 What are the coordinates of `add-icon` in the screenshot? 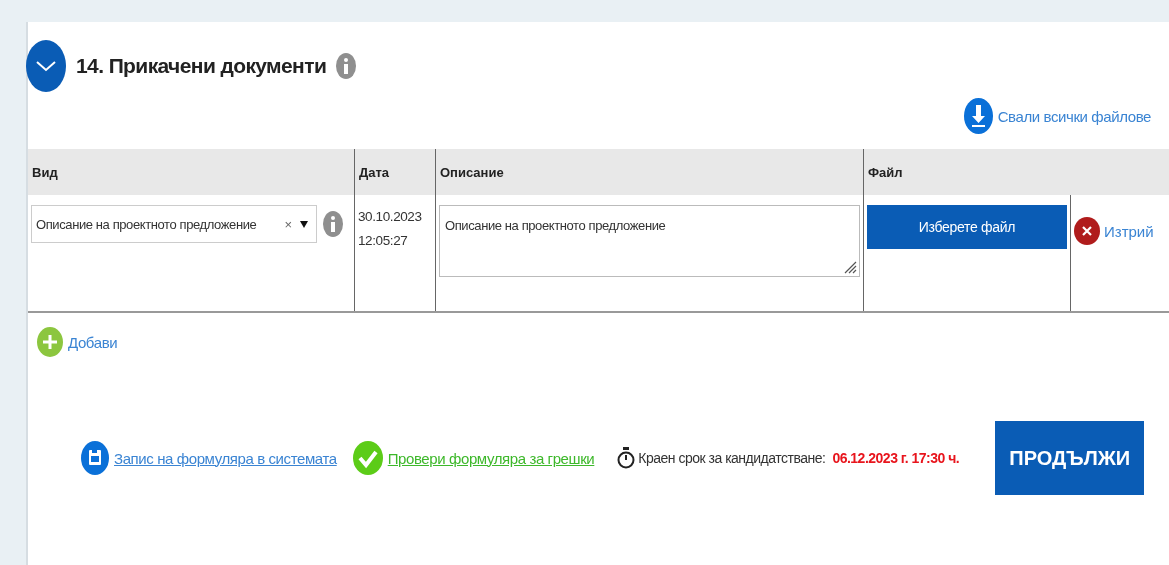 It's located at (50, 342).